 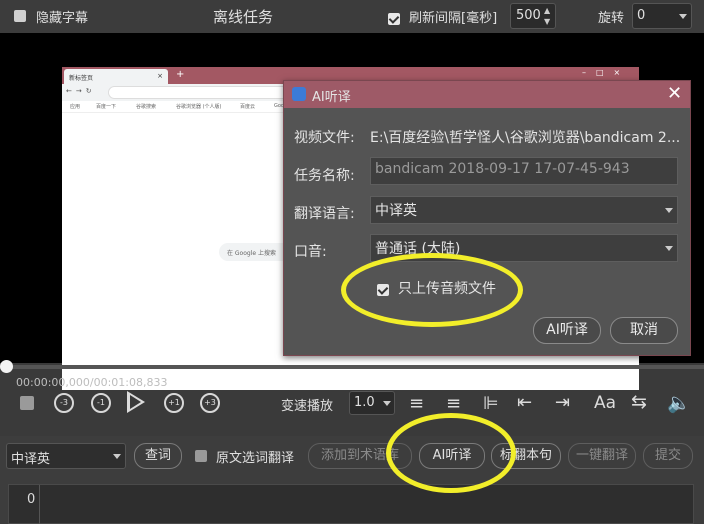 What do you see at coordinates (324, 214) in the screenshot?
I see `translate-language-label: 翻译语言:` at bounding box center [324, 214].